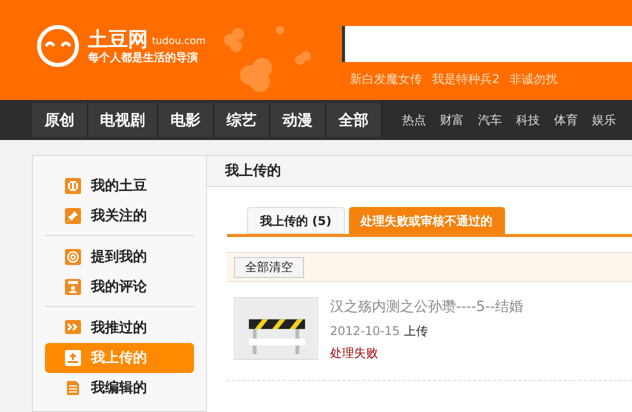  What do you see at coordinates (295, 220) in the screenshot?
I see `tab: 我上传的 (5)` at bounding box center [295, 220].